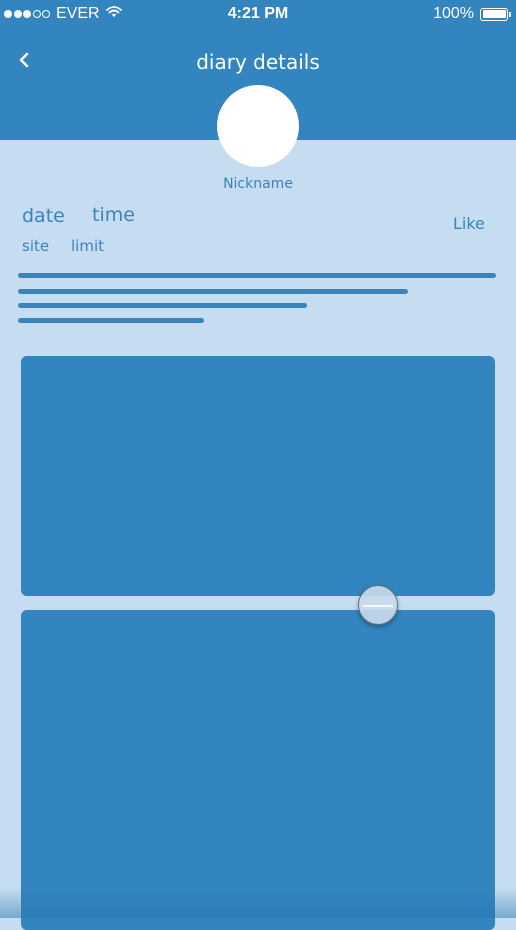 This screenshot has width=516, height=930. What do you see at coordinates (469, 223) in the screenshot?
I see `like-button: Like` at bounding box center [469, 223].